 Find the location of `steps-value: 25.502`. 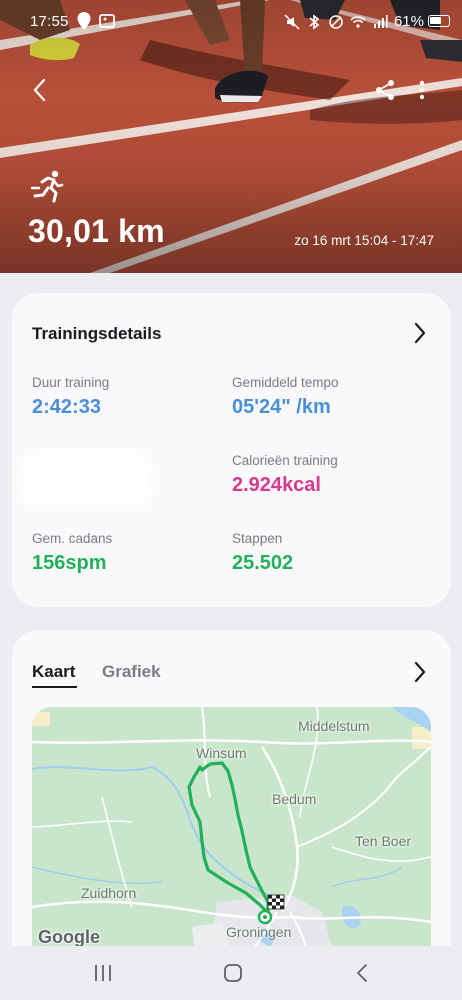

steps-value: 25.502 is located at coordinates (263, 563).